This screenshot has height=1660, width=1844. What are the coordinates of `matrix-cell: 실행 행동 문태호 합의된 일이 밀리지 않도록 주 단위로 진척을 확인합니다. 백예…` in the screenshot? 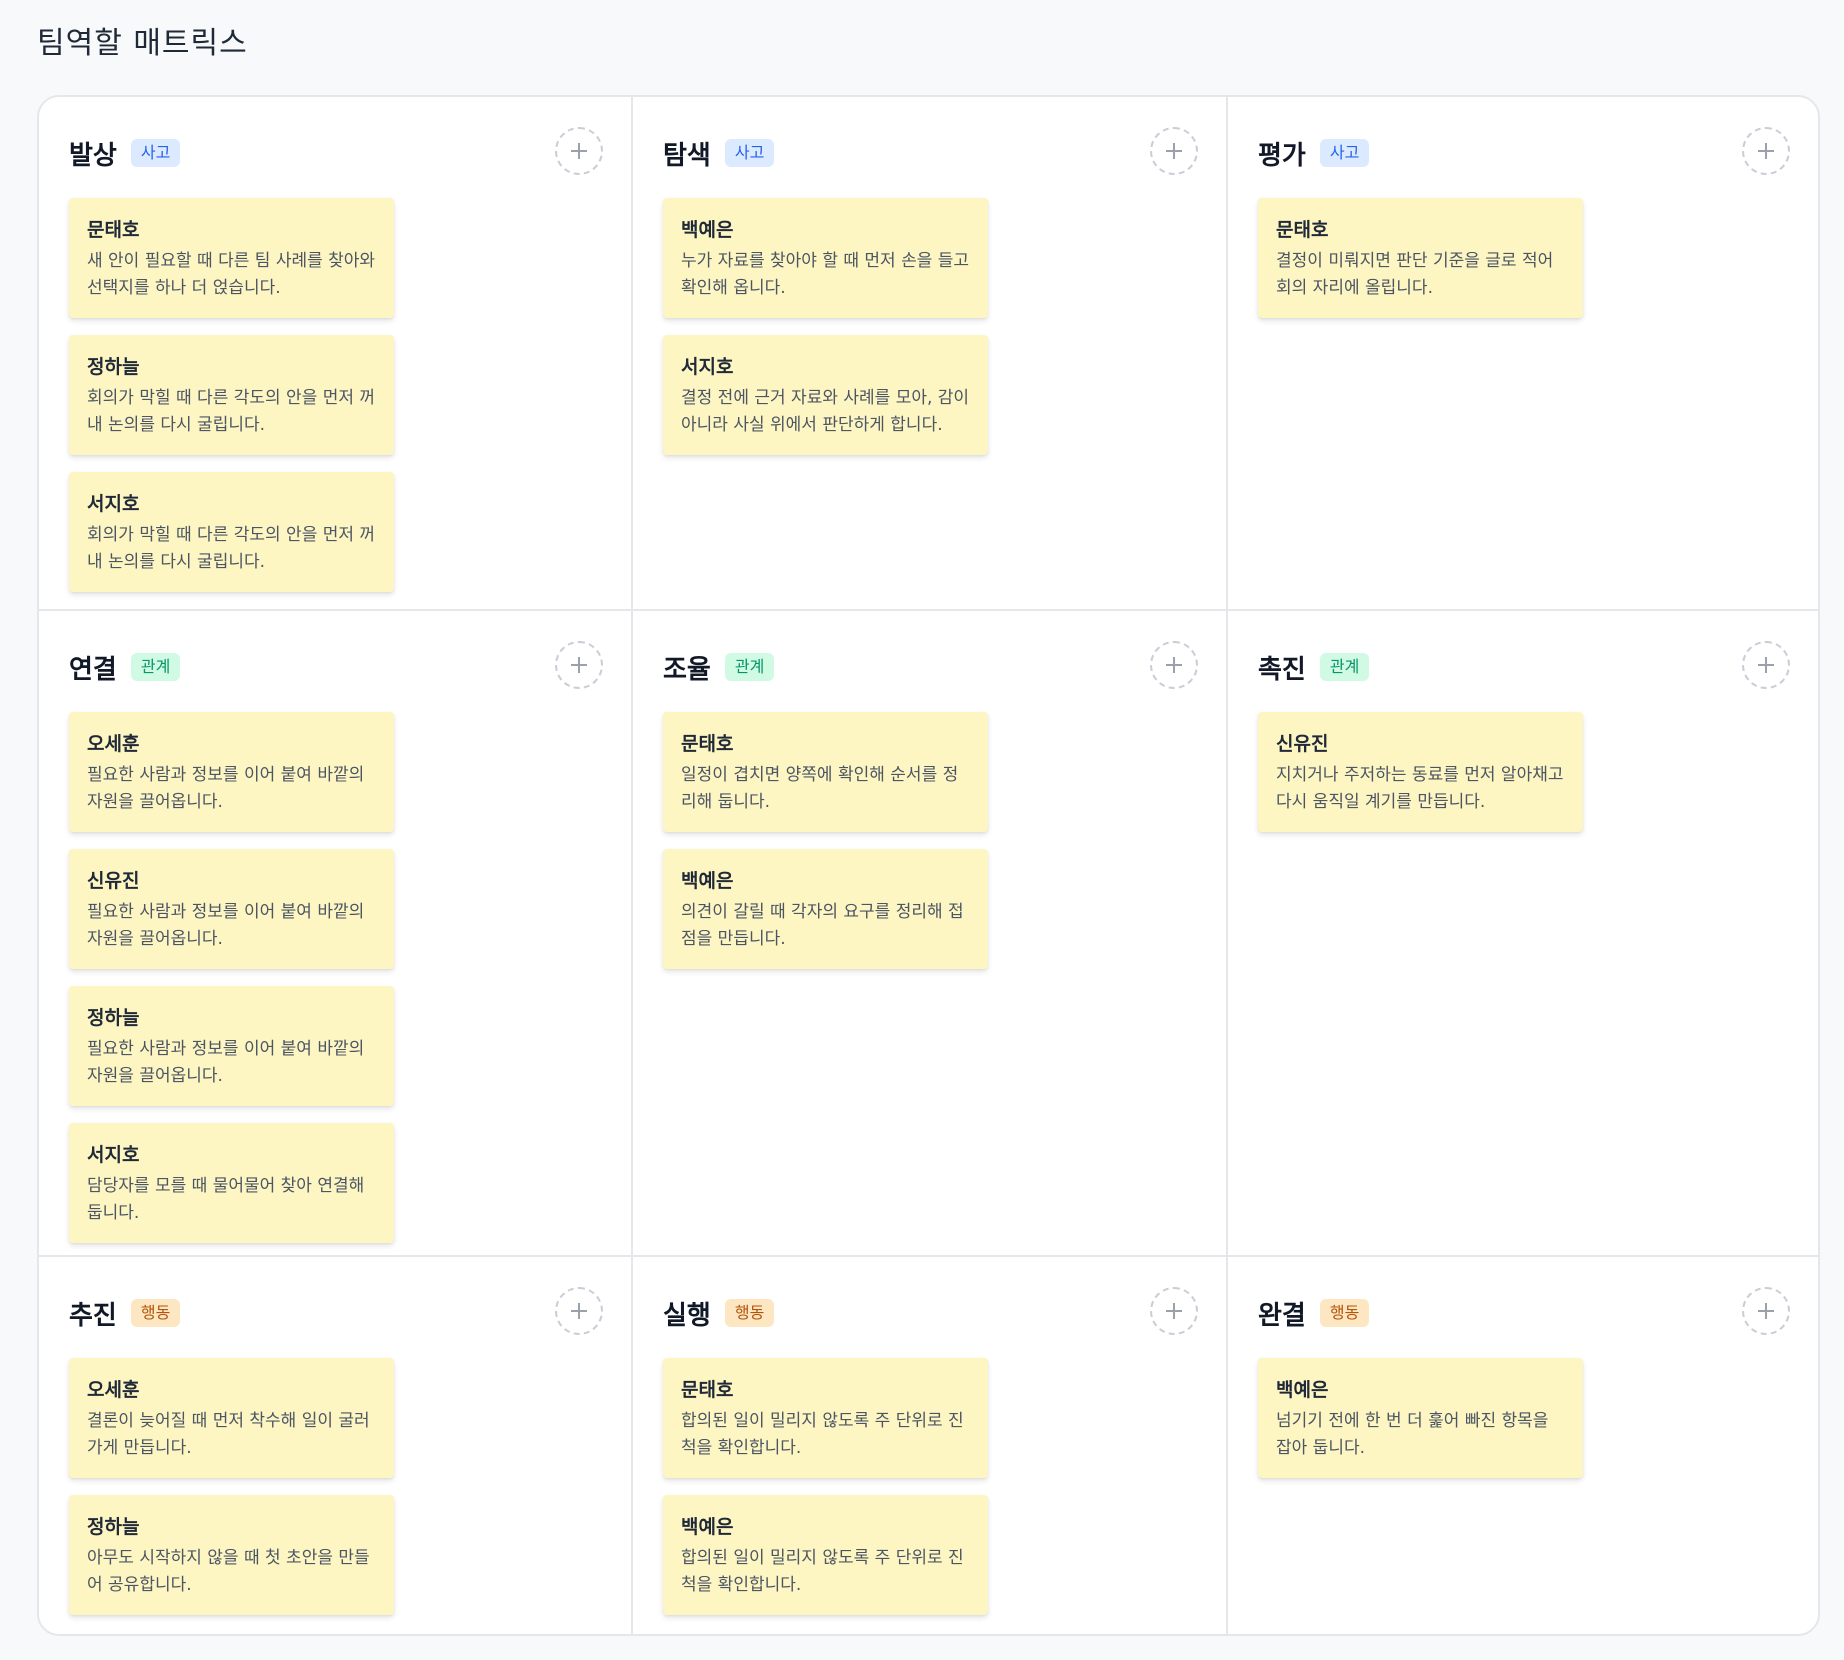 It's located at (930, 1445).